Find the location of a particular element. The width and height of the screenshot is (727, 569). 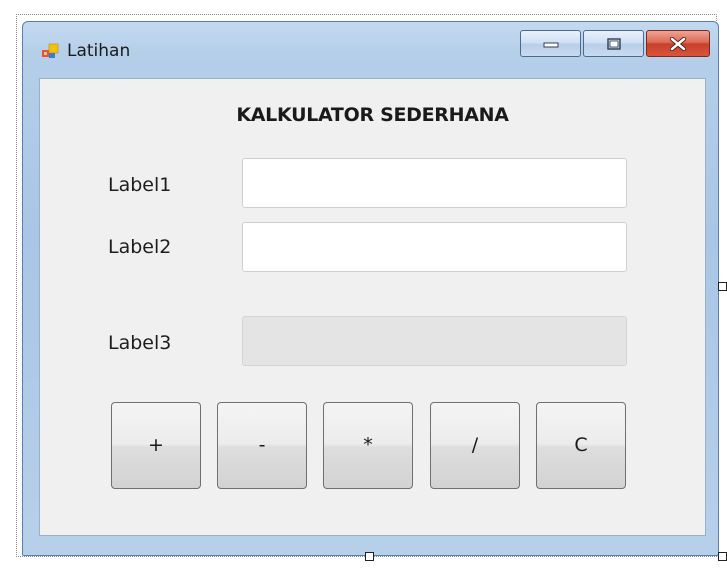

label3: Label3 is located at coordinates (140, 343).